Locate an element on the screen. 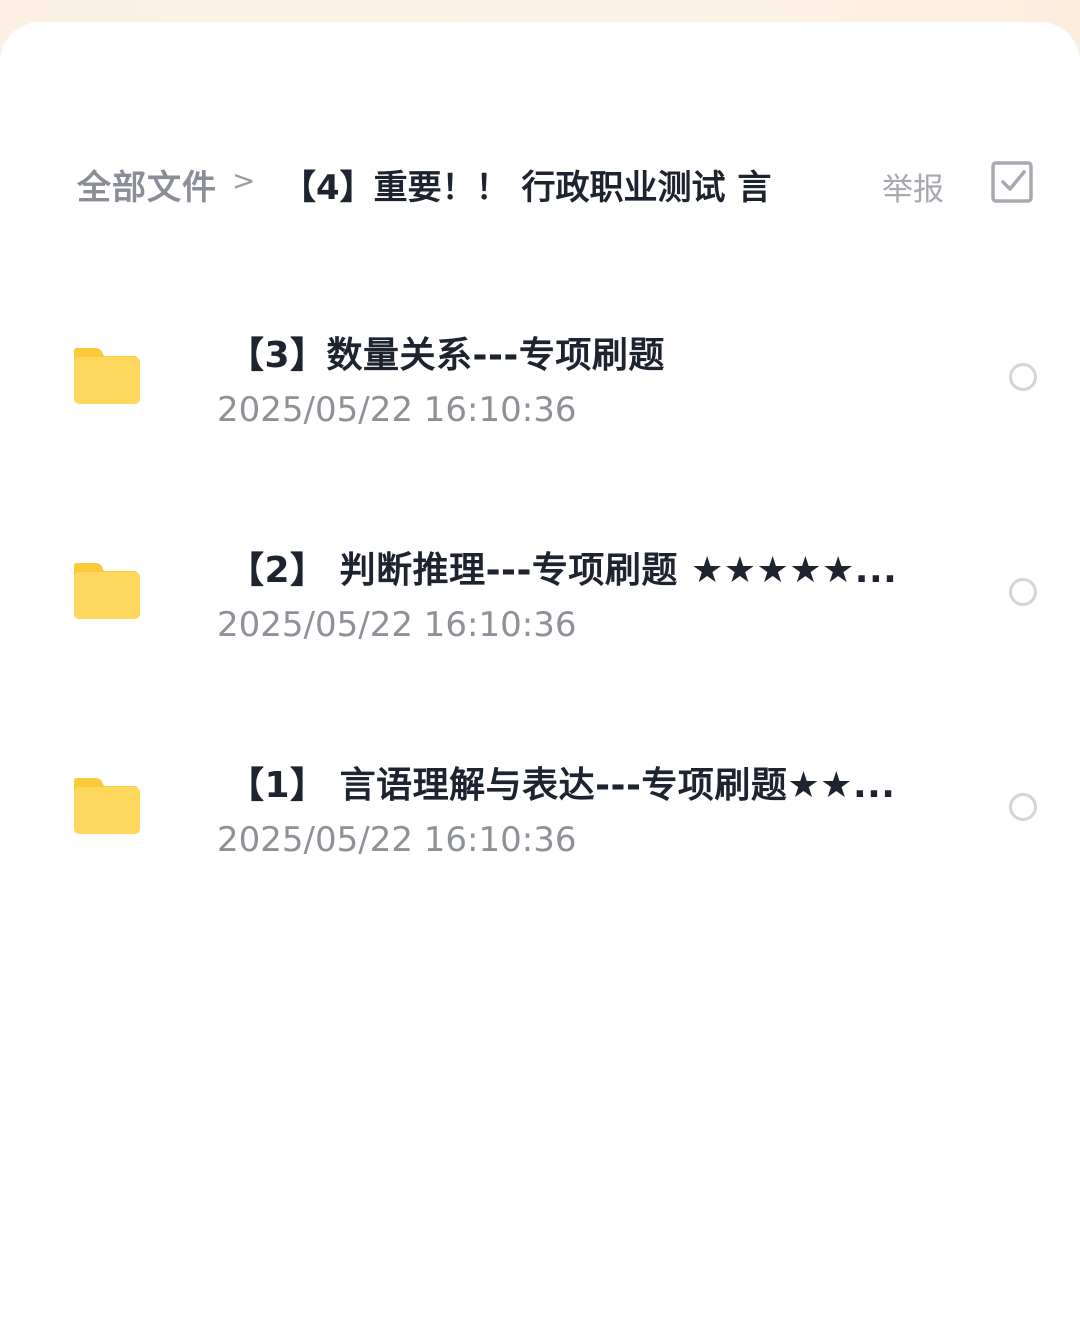 This screenshot has height=1338, width=1080. file-name: 【3】数量关系---专项刷题 is located at coordinates (446, 355).